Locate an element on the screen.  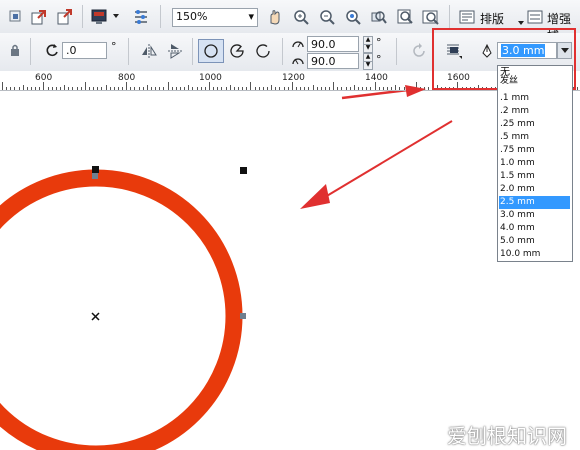
outline-width-option: 4.0 mm is located at coordinates (534, 228).